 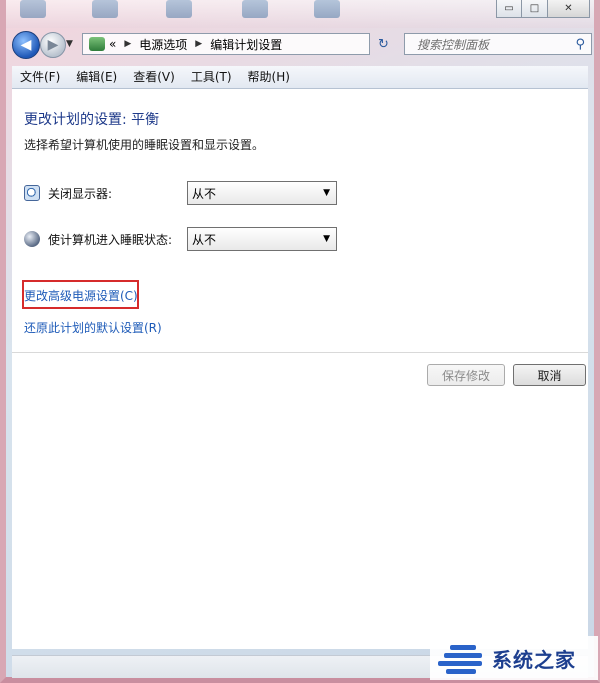 What do you see at coordinates (262, 193) in the screenshot?
I see `turn-off-display-select: 从不 ▼` at bounding box center [262, 193].